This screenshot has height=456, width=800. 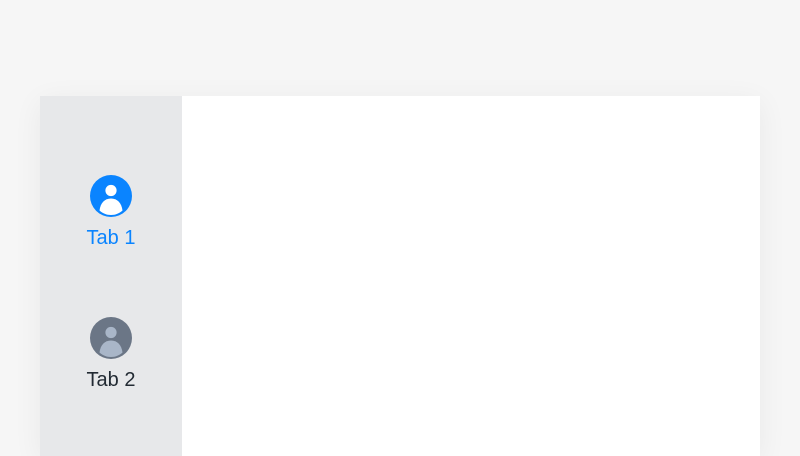 What do you see at coordinates (111, 363) in the screenshot?
I see `tab-2: Tab 2` at bounding box center [111, 363].